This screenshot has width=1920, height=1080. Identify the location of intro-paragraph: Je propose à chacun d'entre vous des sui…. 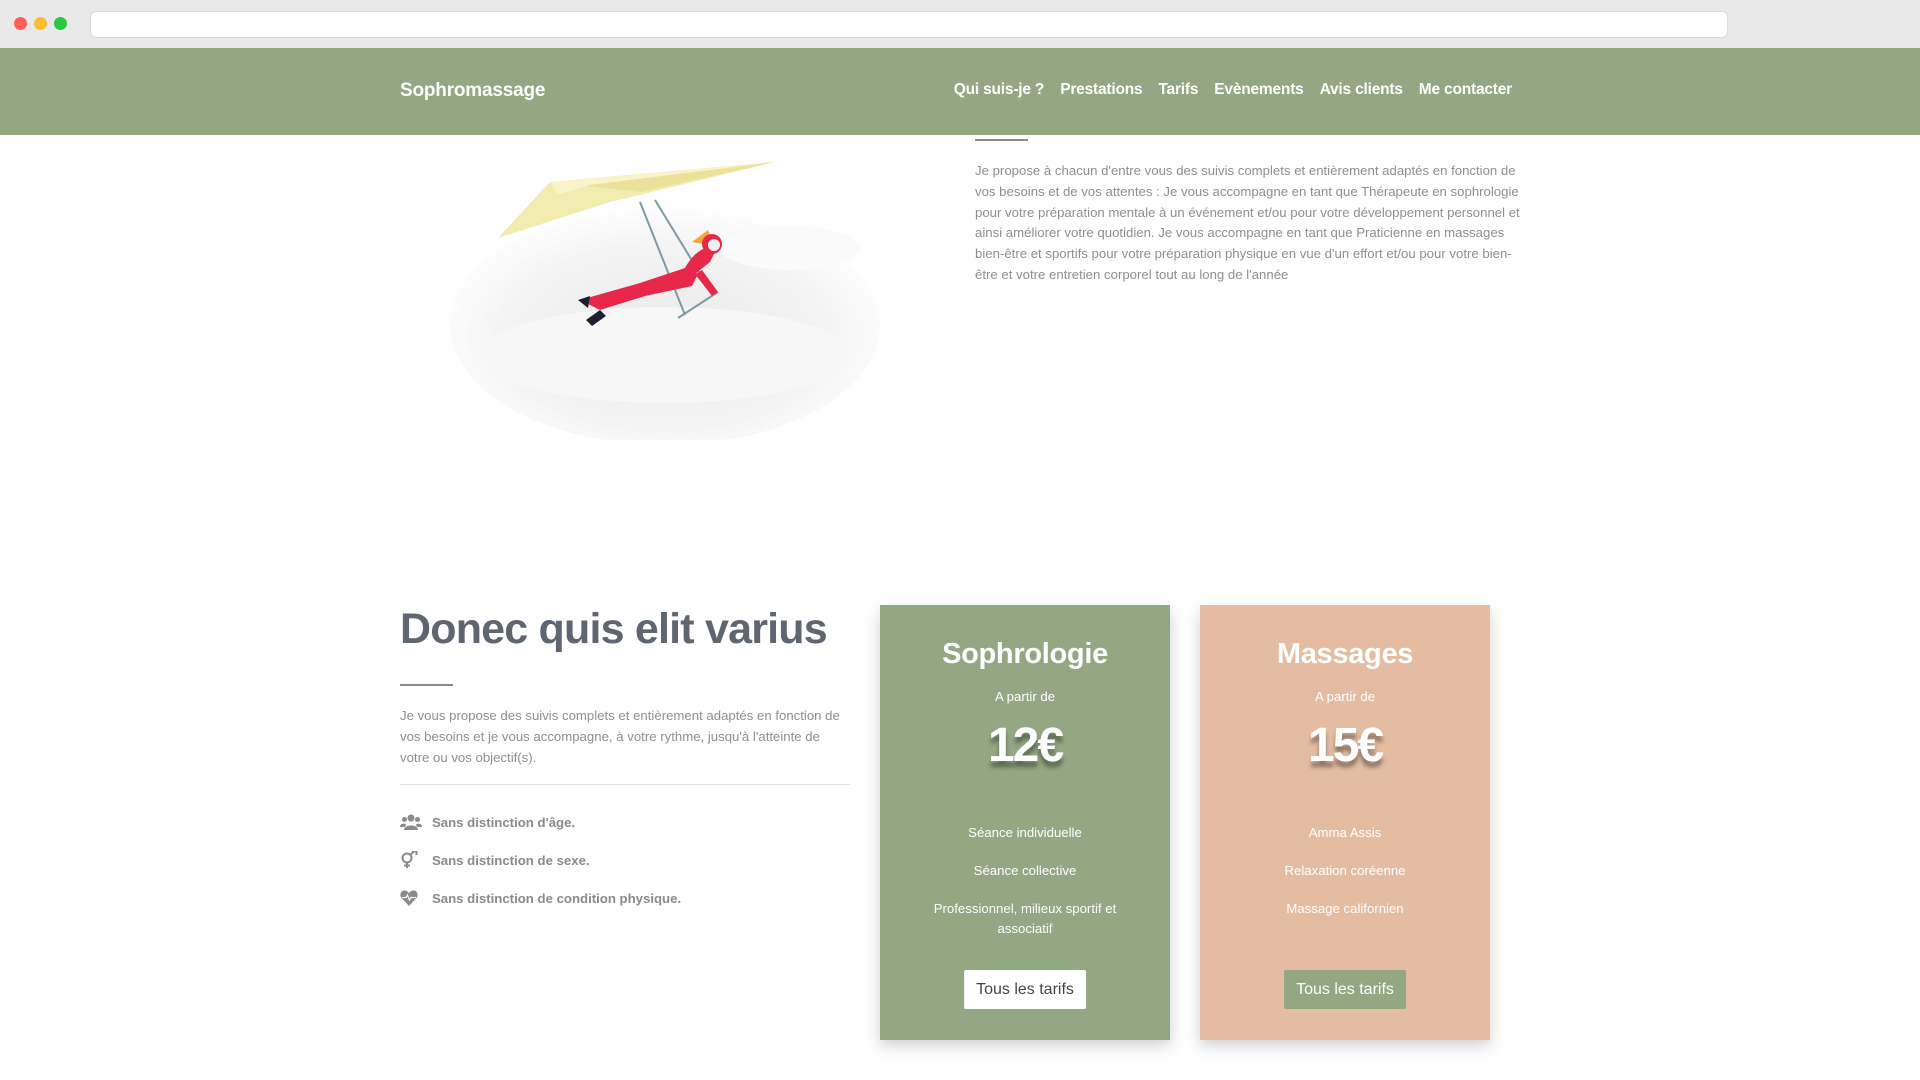
(1247, 222).